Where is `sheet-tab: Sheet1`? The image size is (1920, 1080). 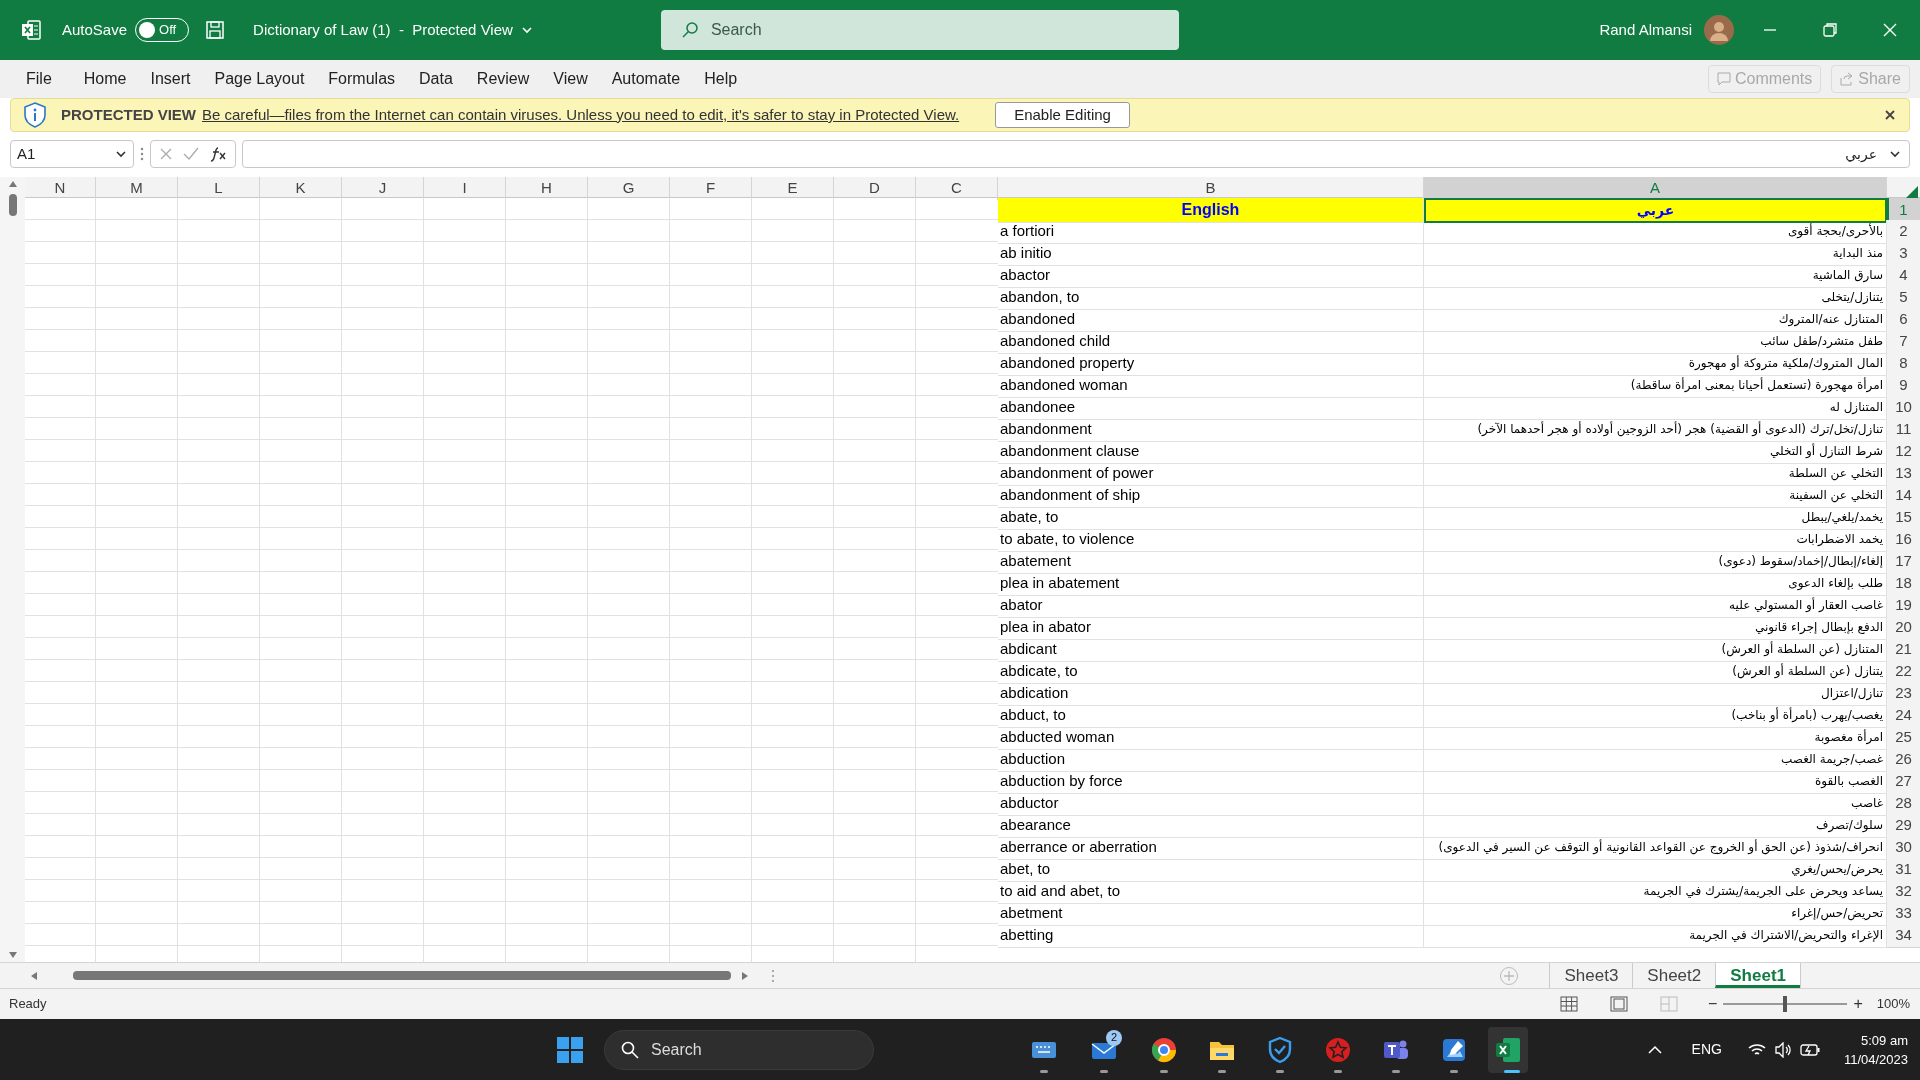
sheet-tab: Sheet1 is located at coordinates (1757, 975).